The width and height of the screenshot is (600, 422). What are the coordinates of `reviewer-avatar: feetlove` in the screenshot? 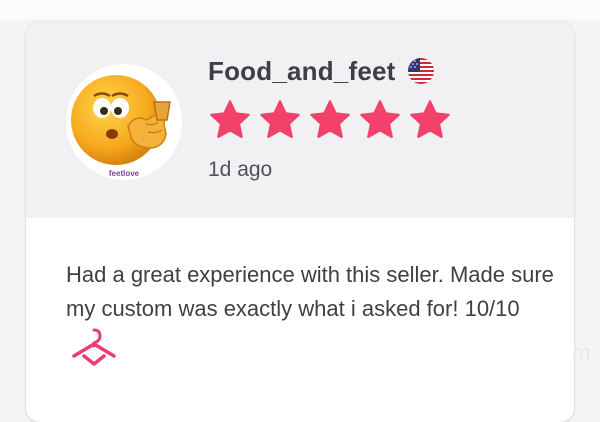 It's located at (124, 122).